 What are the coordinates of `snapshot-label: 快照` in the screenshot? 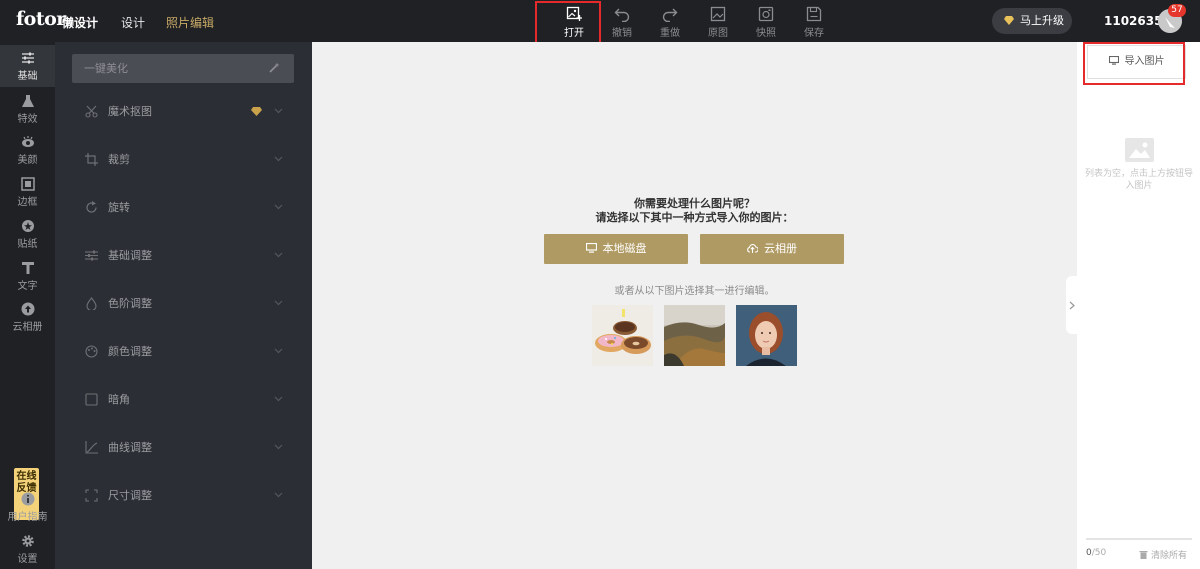 It's located at (766, 33).